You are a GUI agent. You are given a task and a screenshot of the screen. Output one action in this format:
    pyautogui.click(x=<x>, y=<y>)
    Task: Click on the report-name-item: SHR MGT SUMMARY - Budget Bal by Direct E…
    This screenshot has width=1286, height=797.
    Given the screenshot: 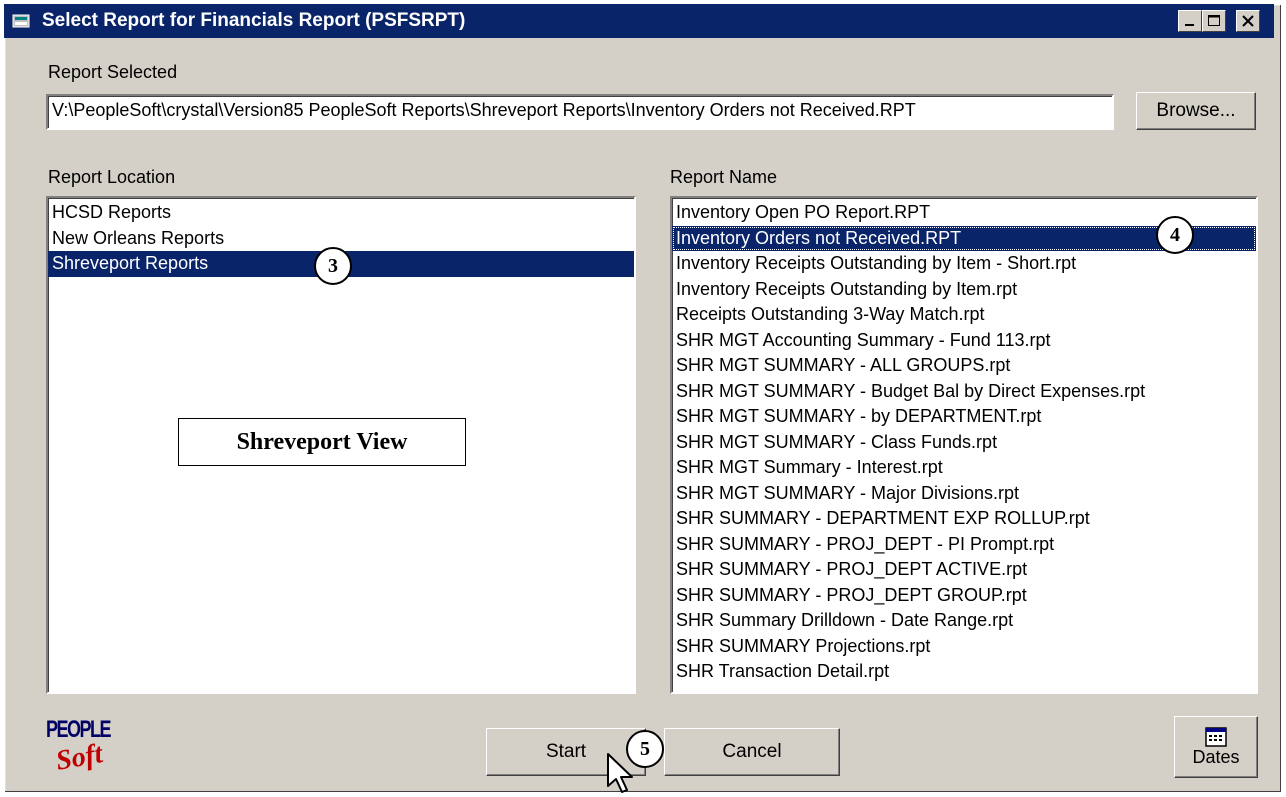 What is the action you would take?
    pyautogui.click(x=964, y=392)
    